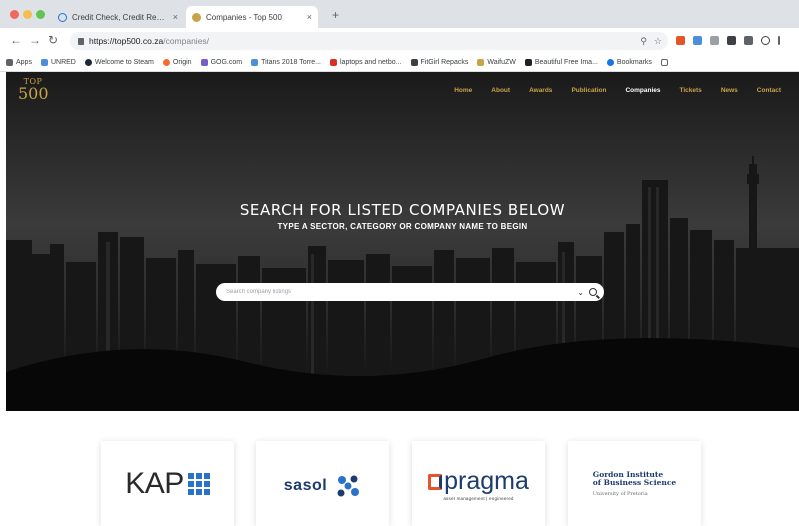 Image resolution: width=799 pixels, height=526 pixels. What do you see at coordinates (691, 90) in the screenshot?
I see `nav-tickets: Tickets` at bounding box center [691, 90].